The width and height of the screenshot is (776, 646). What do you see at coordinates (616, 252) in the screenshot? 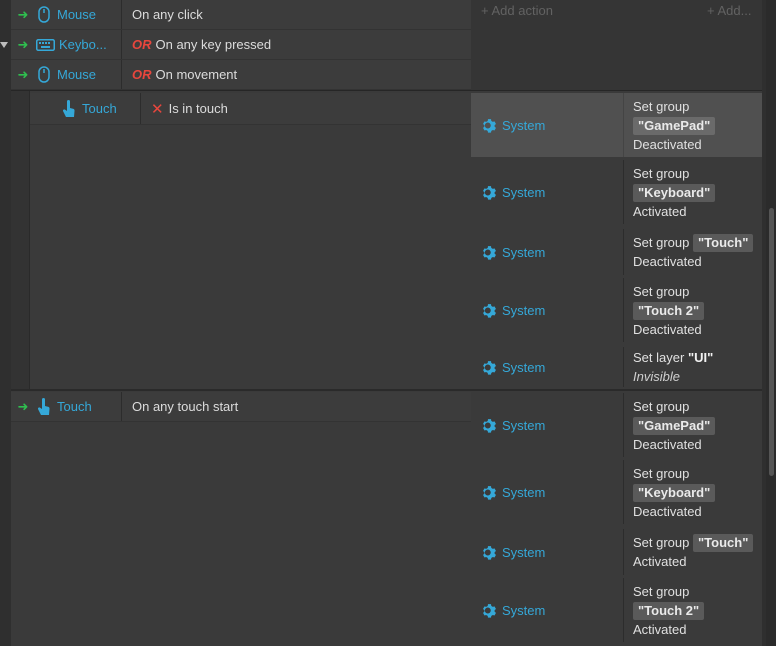
I see `action-row: System Set group "Touch" Deactivated` at bounding box center [616, 252].